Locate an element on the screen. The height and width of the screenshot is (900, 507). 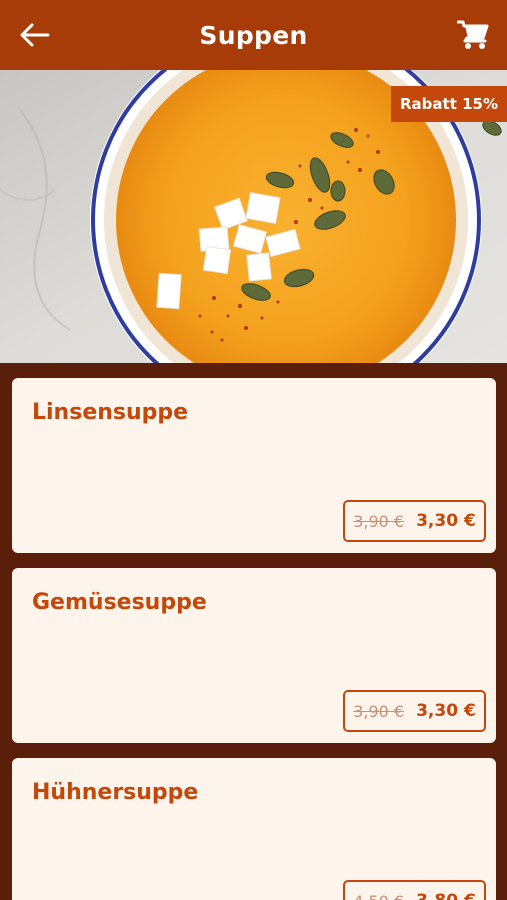
cart-button is located at coordinates (473, 35).